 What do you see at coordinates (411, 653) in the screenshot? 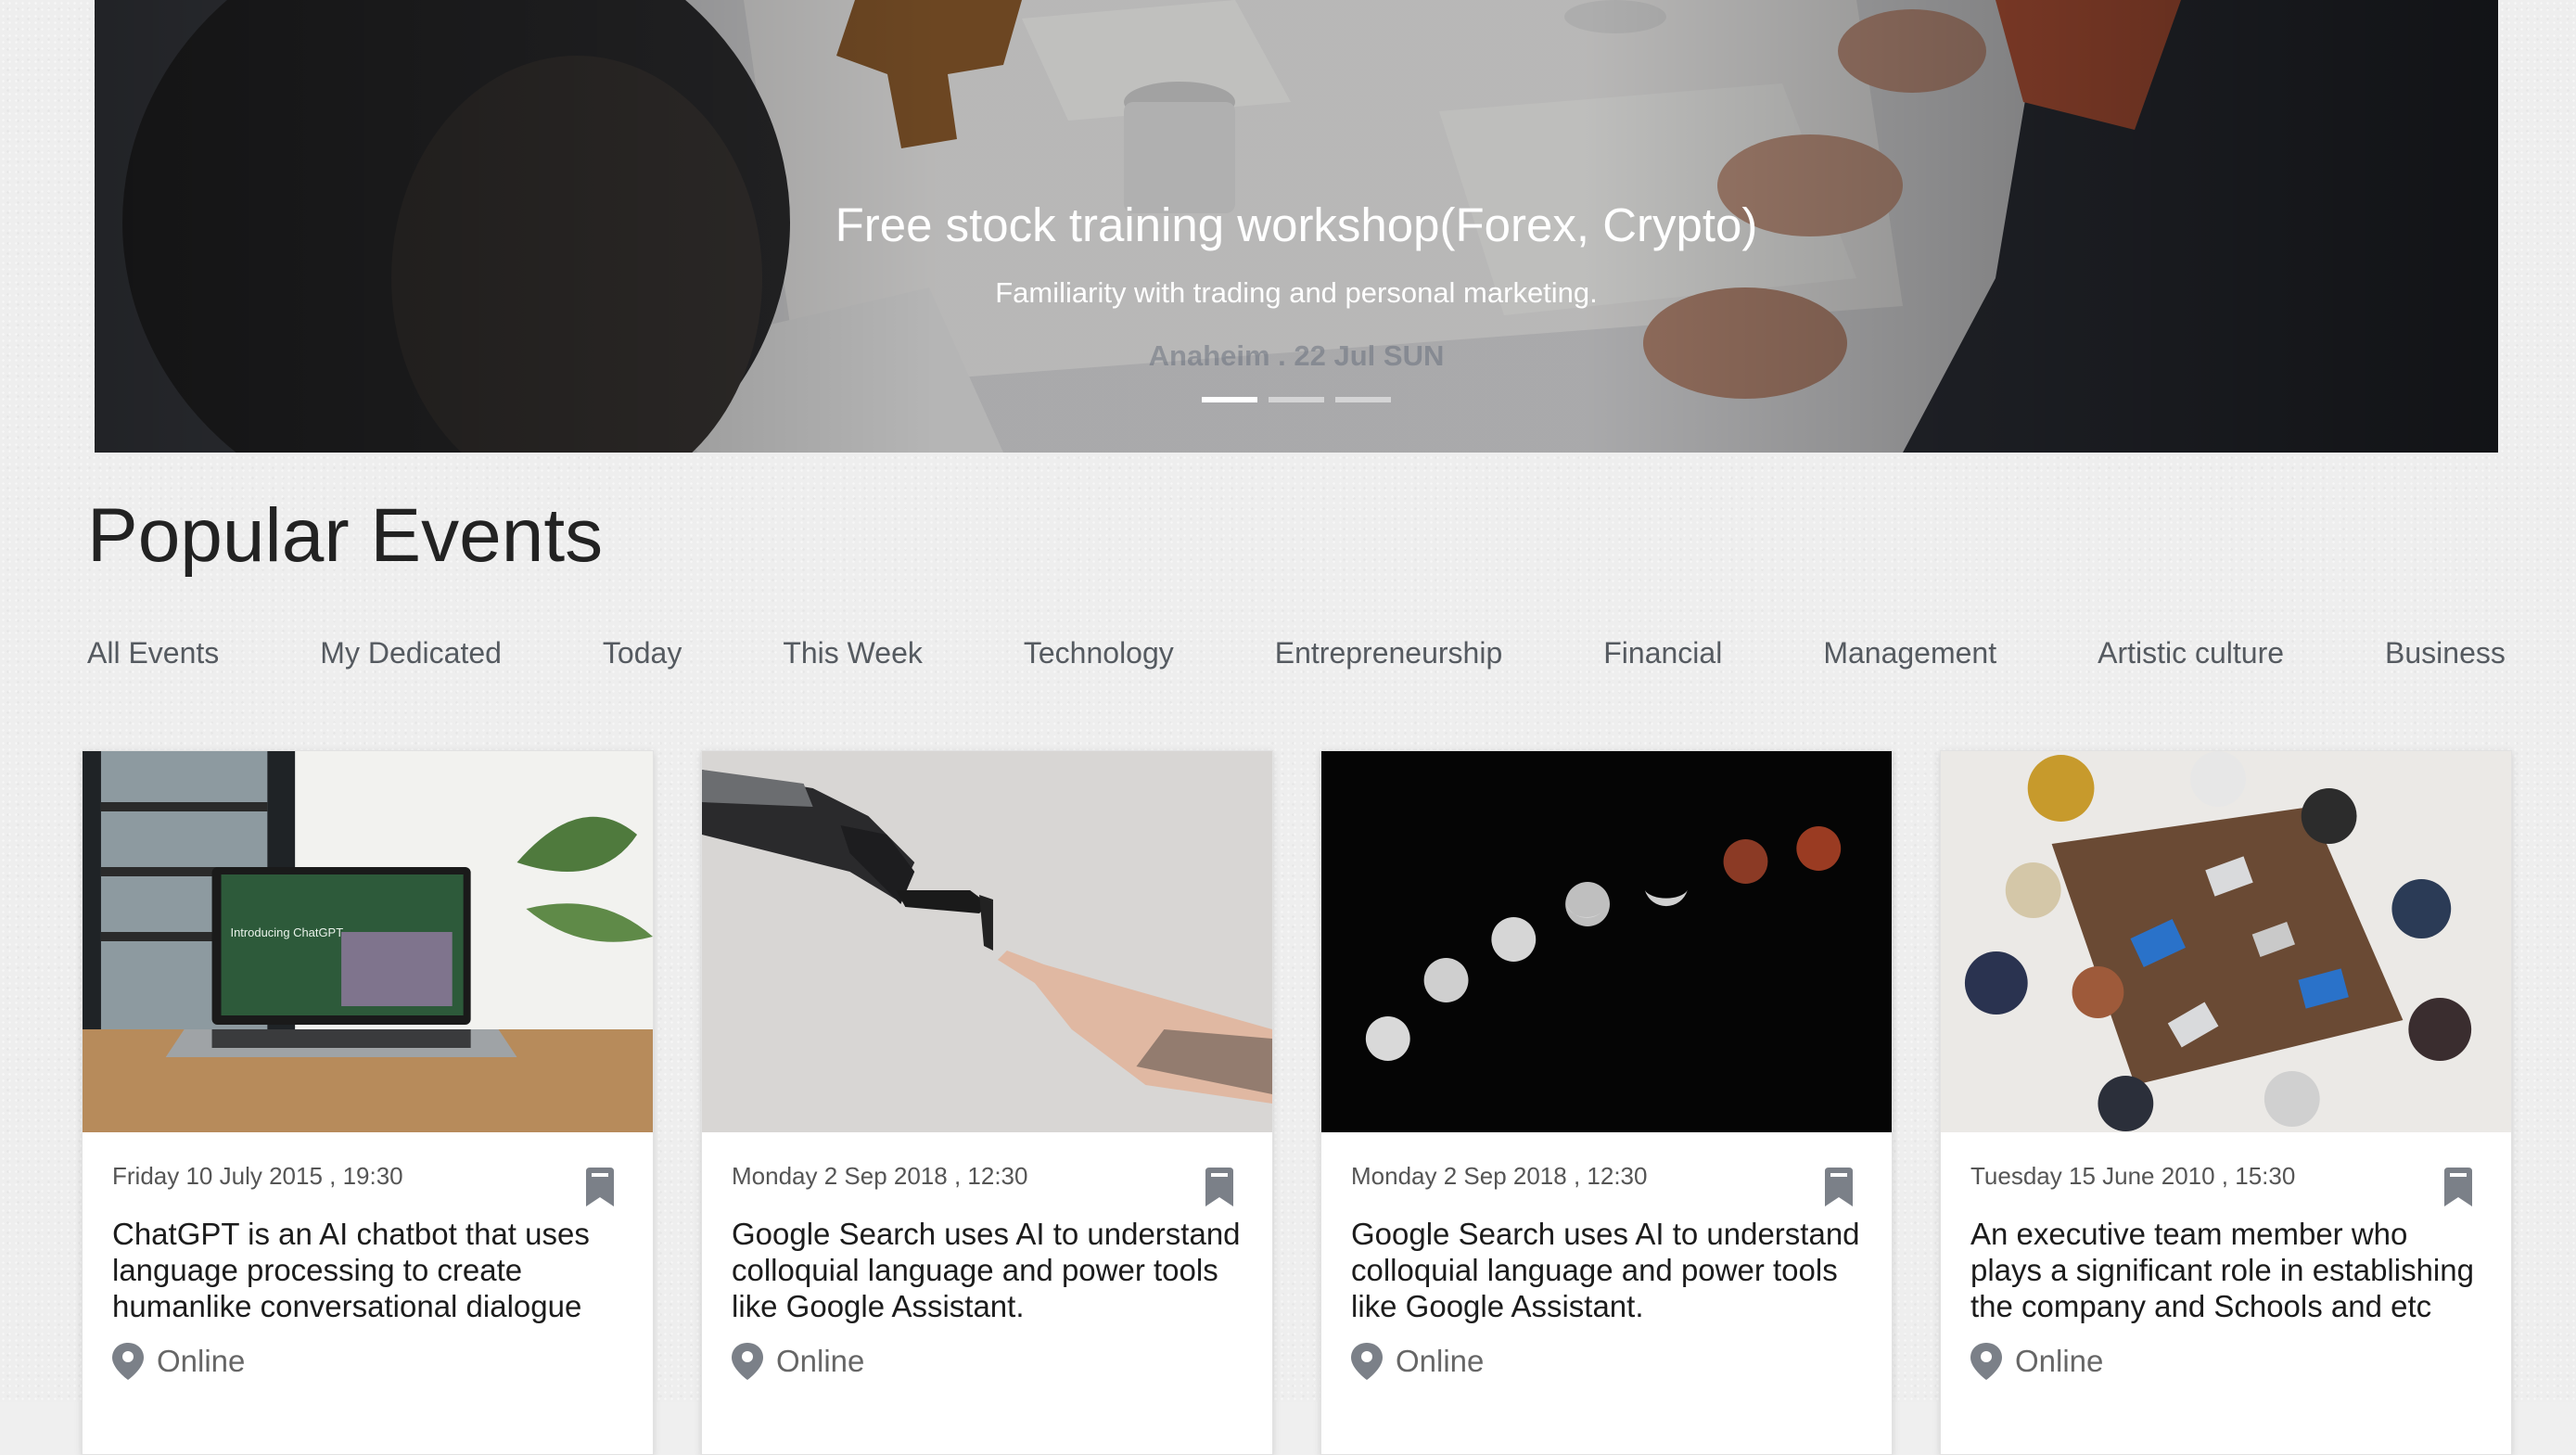
I see `filter-tab-my-dedicated: My Dedicated` at bounding box center [411, 653].